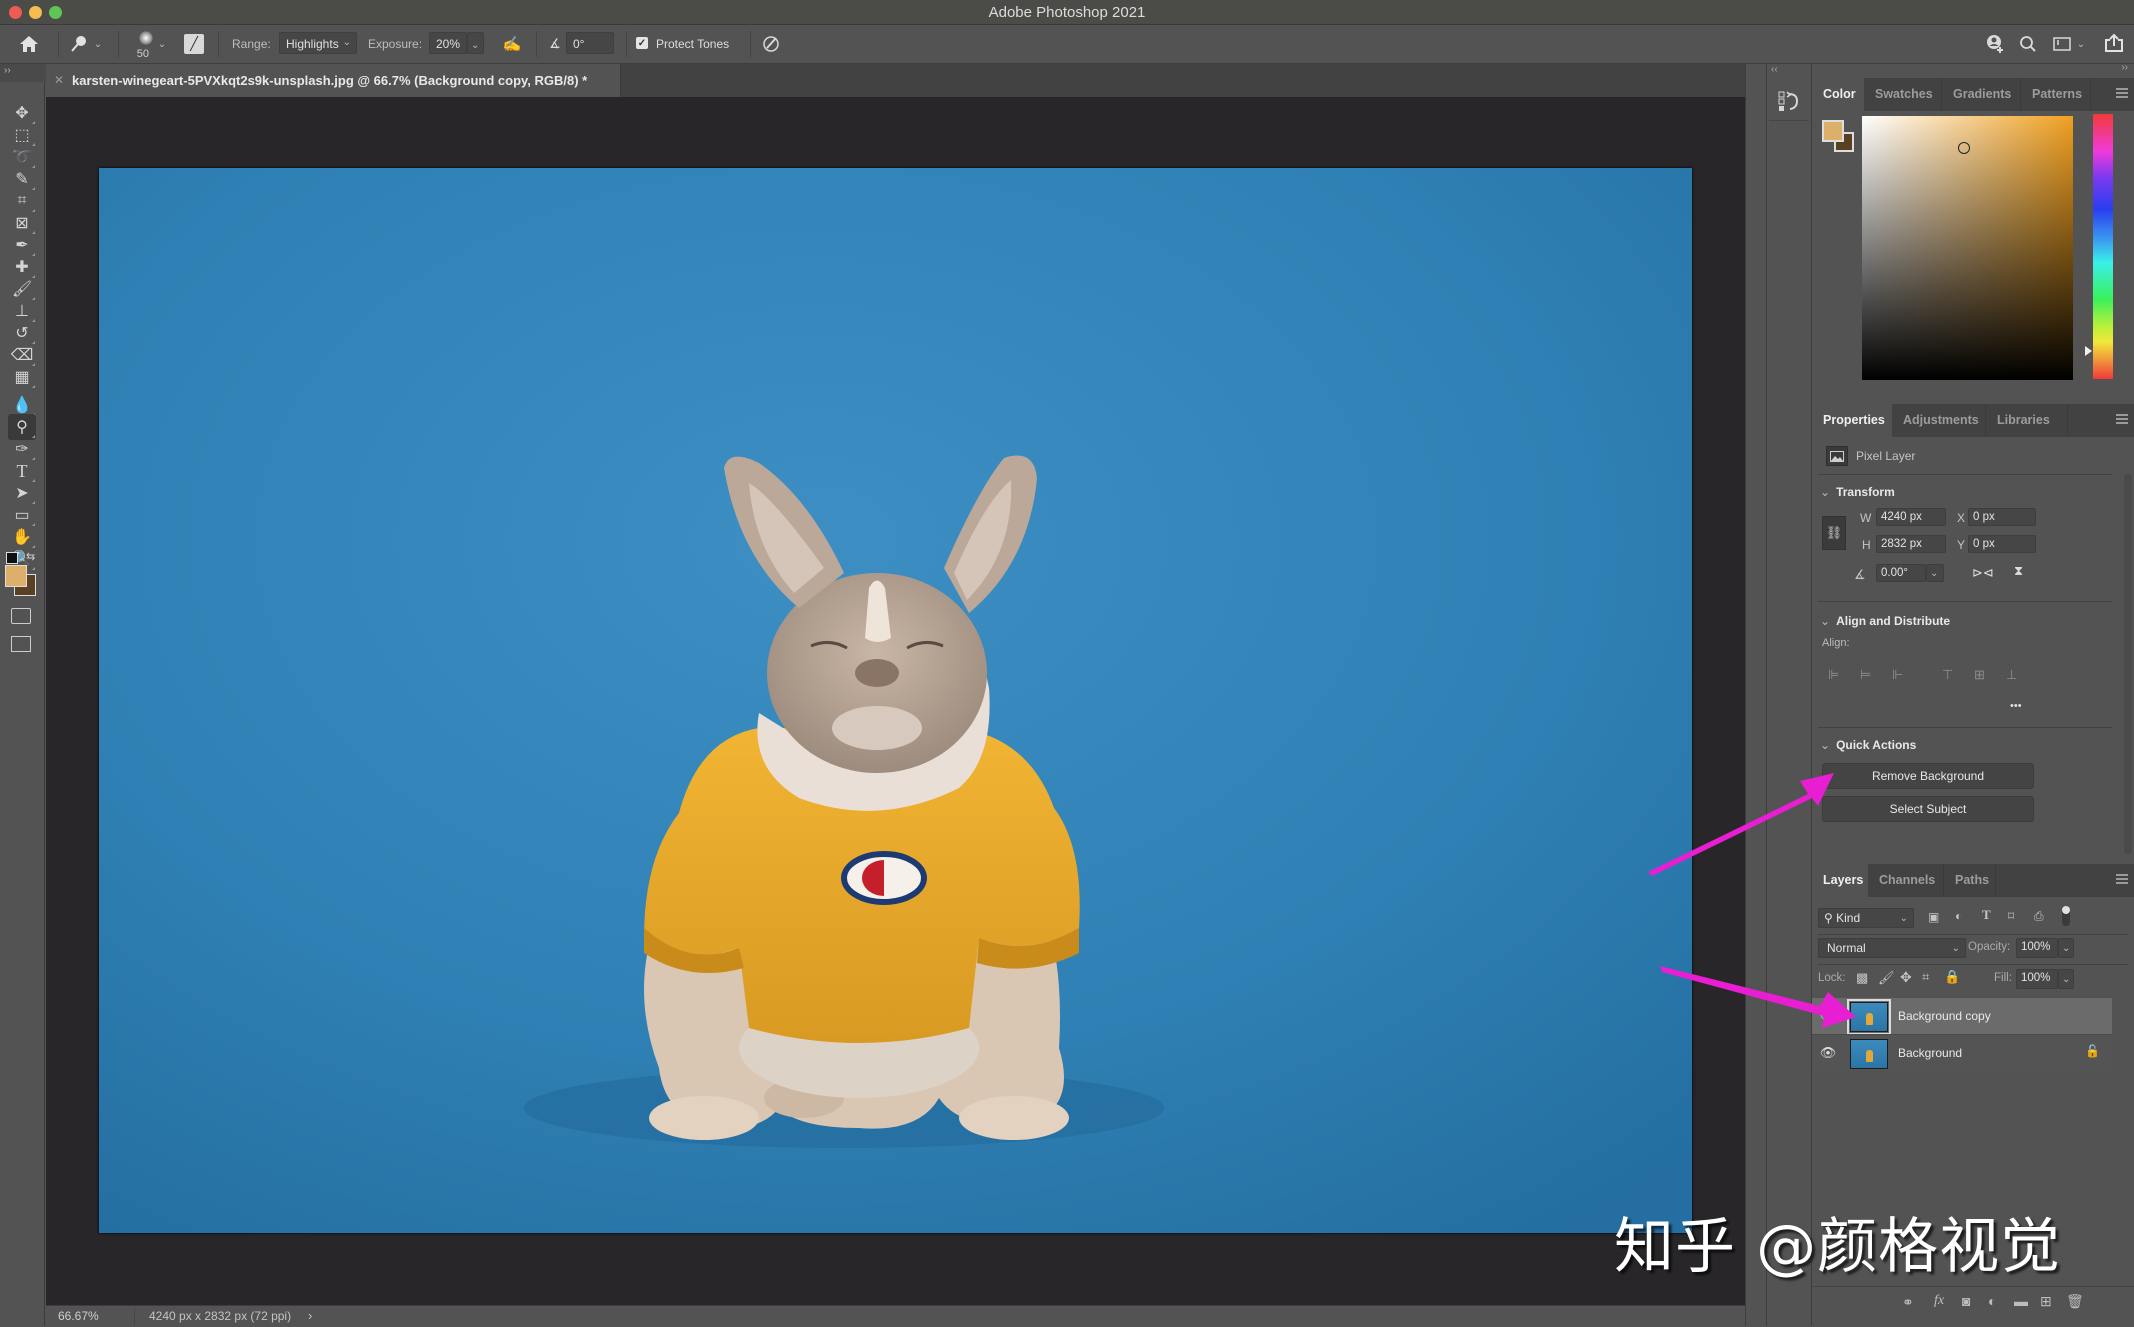 Image resolution: width=2134 pixels, height=1327 pixels. I want to click on filter-shape-layers-icon: ⌑, so click(2011, 916).